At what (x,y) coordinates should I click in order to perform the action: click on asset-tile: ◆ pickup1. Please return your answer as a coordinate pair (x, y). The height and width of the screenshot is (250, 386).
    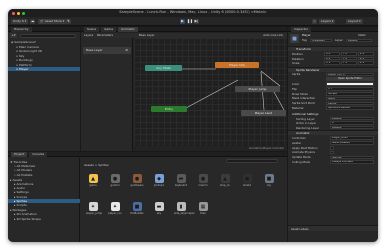
    Looking at the image, I should click on (159, 180).